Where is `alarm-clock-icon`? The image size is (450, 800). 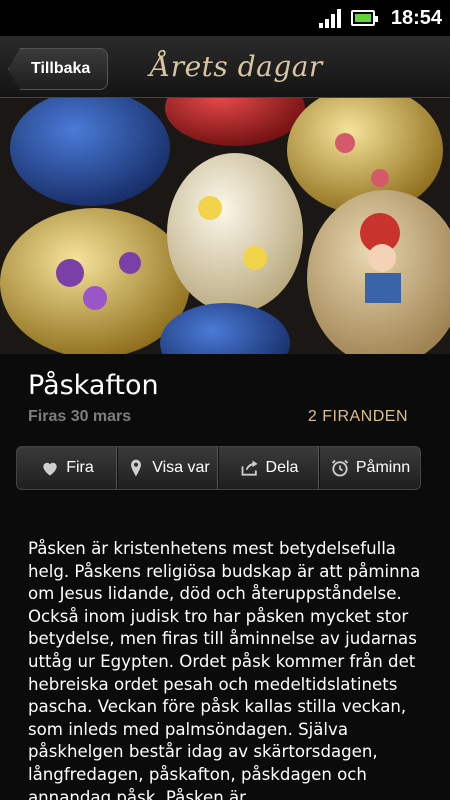 alarm-clock-icon is located at coordinates (340, 468).